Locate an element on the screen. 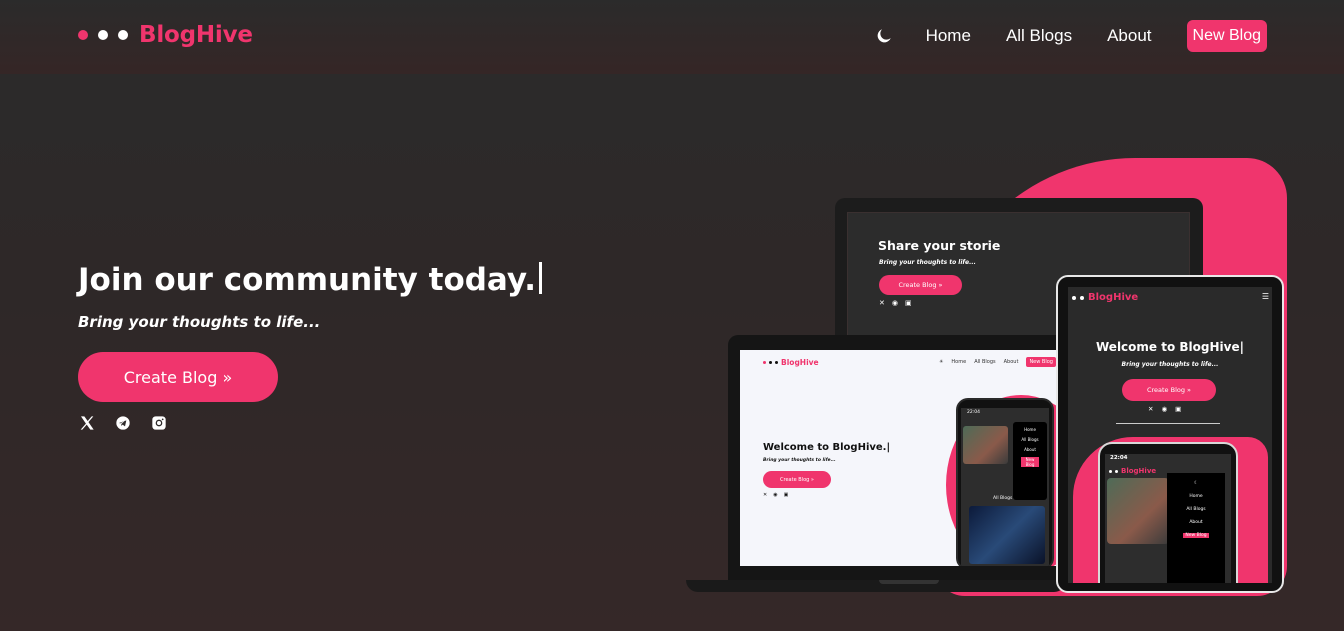 Image resolution: width=1344 pixels, height=631 pixels. sun-icon: ☀ is located at coordinates (941, 362).